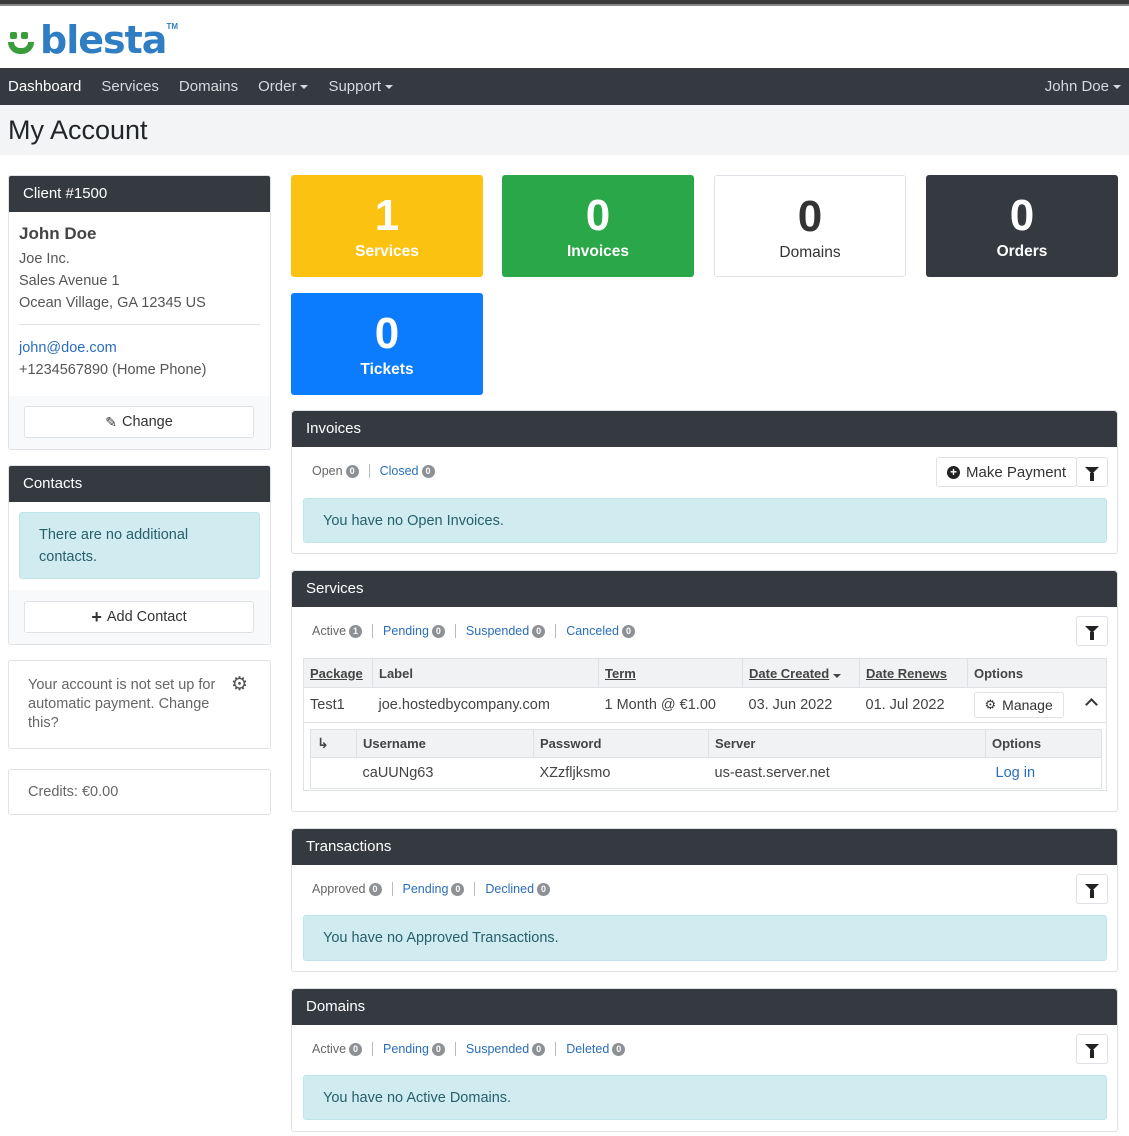 The image size is (1129, 1136). What do you see at coordinates (335, 471) in the screenshot?
I see `filter-open: Open 0` at bounding box center [335, 471].